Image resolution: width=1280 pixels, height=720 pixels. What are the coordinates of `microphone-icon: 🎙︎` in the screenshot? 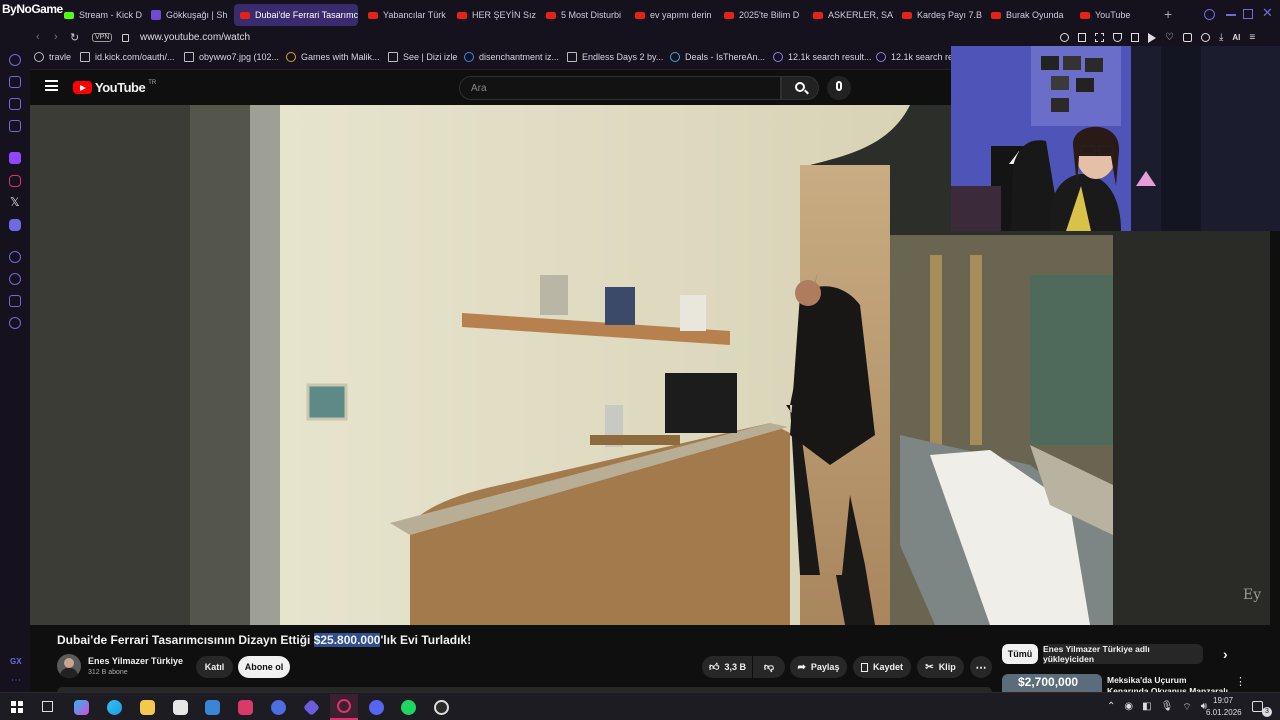 It's located at (1167, 707).